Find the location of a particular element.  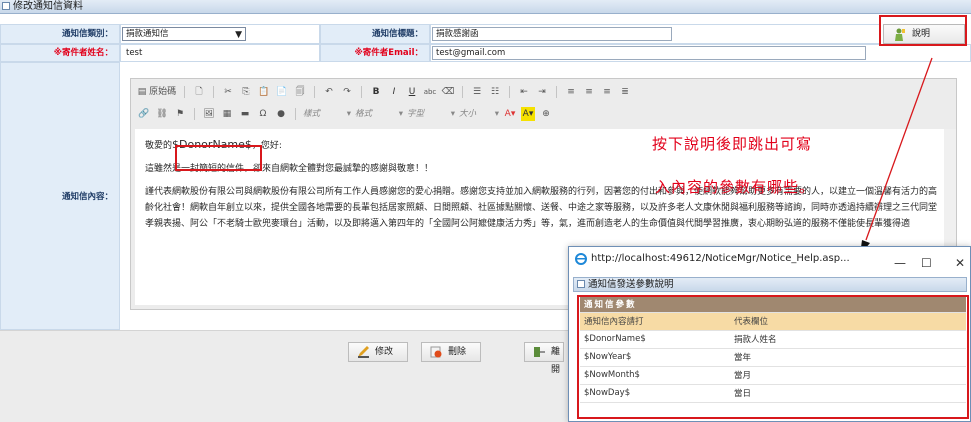

maximize-icon: ⊕ is located at coordinates (546, 114).